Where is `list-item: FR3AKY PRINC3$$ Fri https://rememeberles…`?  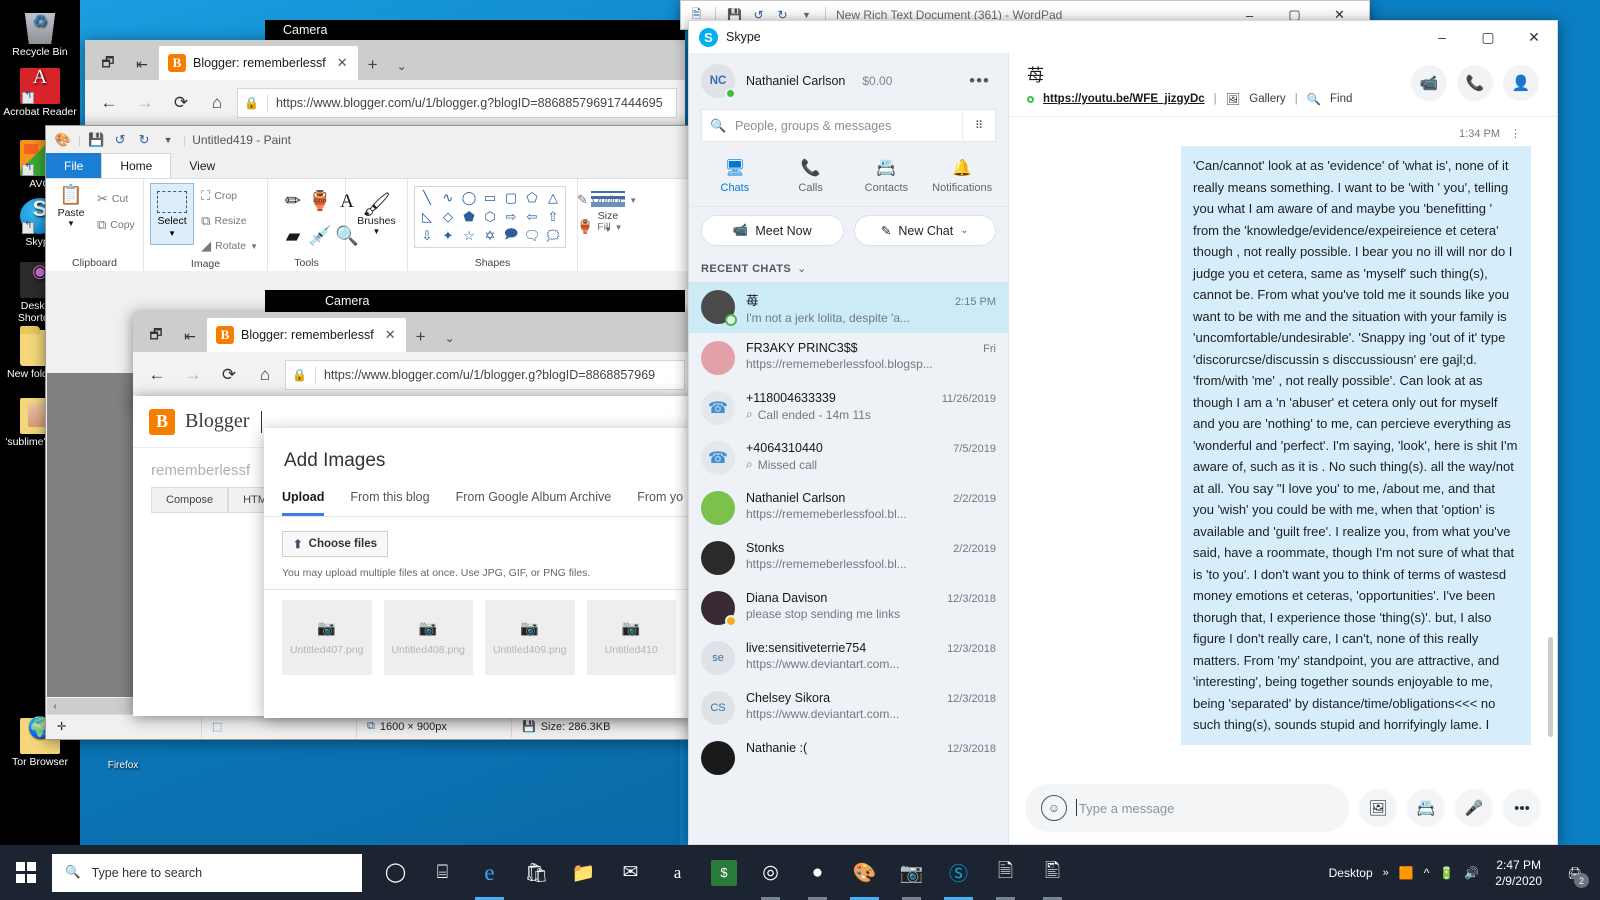 list-item: FR3AKY PRINC3$$ Fri https://rememeberles… is located at coordinates (848, 358).